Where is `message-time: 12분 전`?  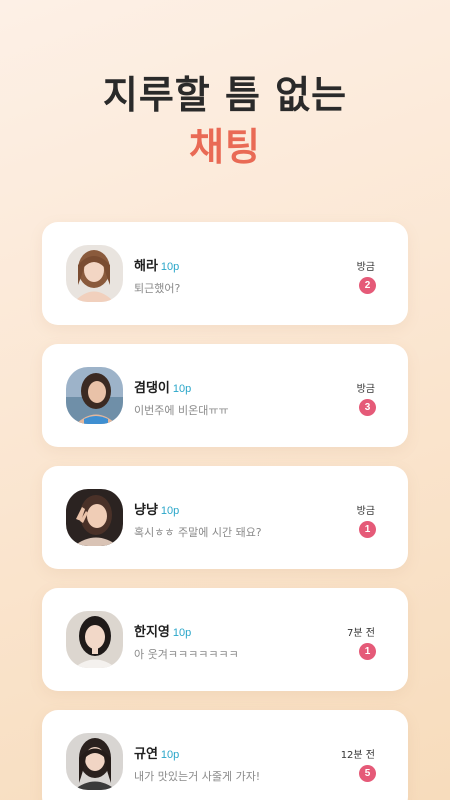 message-time: 12분 전 is located at coordinates (357, 755).